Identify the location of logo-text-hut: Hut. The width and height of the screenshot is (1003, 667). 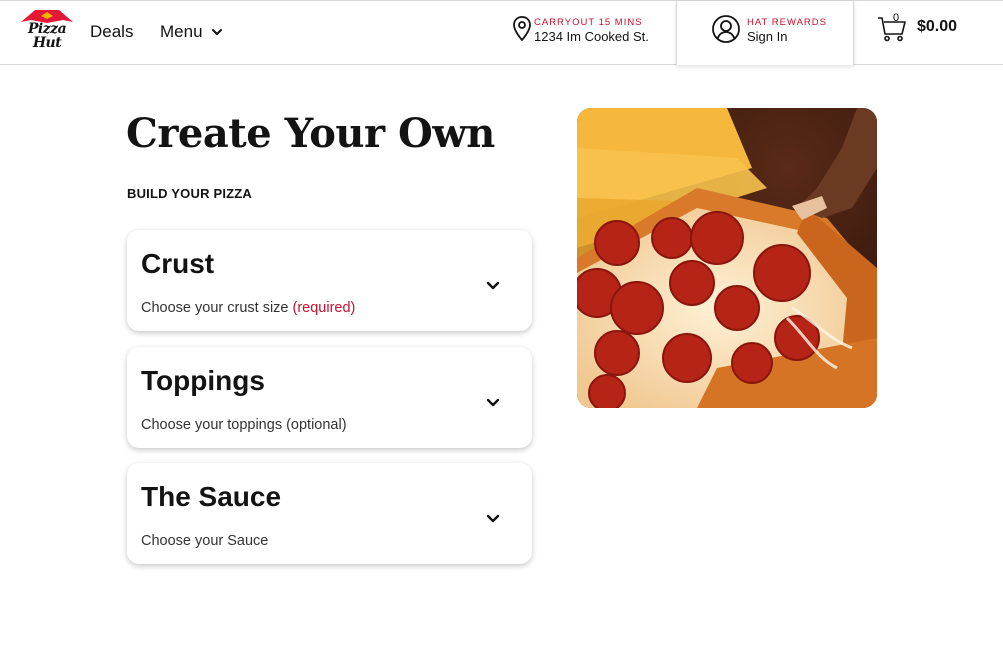
(47, 43).